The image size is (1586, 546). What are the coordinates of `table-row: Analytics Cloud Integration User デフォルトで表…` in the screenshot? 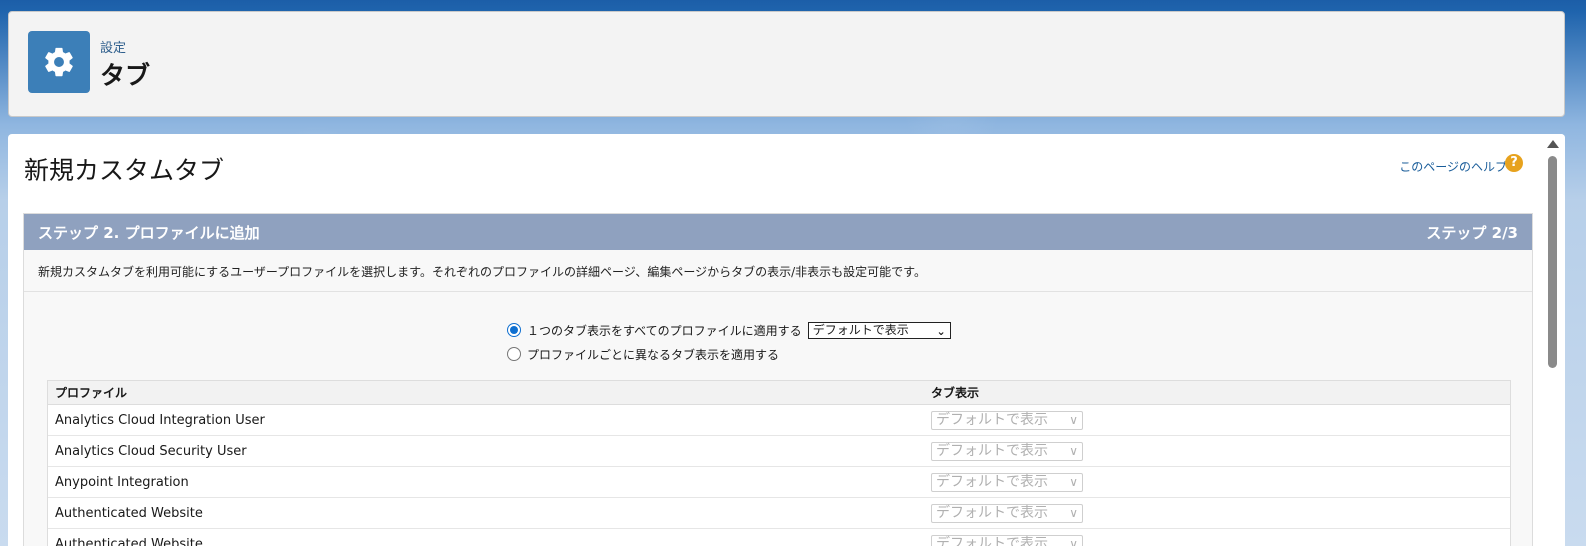 It's located at (779, 420).